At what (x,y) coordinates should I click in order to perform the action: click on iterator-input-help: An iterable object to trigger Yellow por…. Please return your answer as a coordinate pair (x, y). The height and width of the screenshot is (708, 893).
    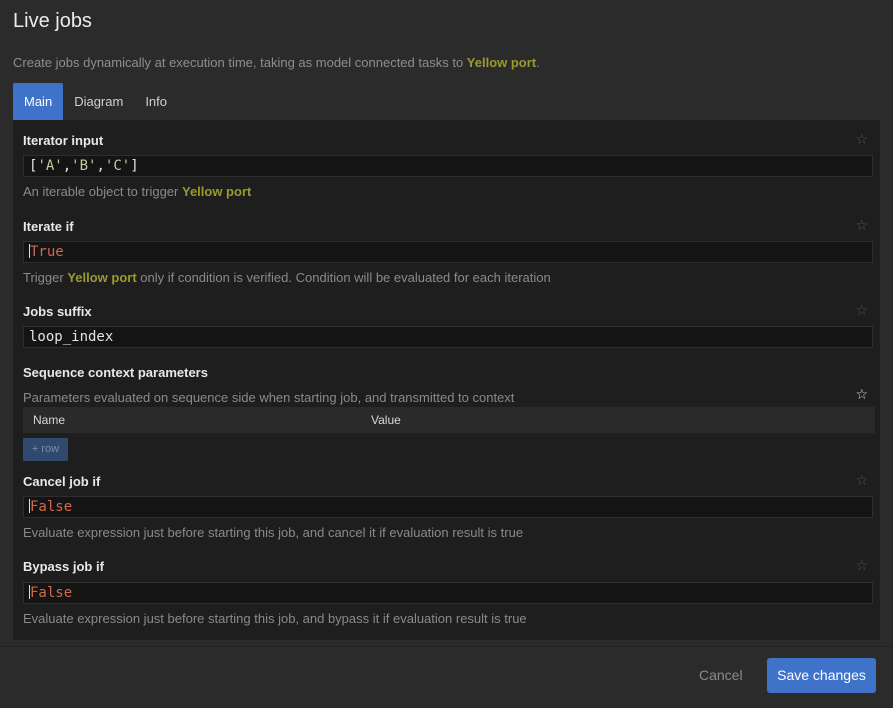
    Looking at the image, I should click on (137, 191).